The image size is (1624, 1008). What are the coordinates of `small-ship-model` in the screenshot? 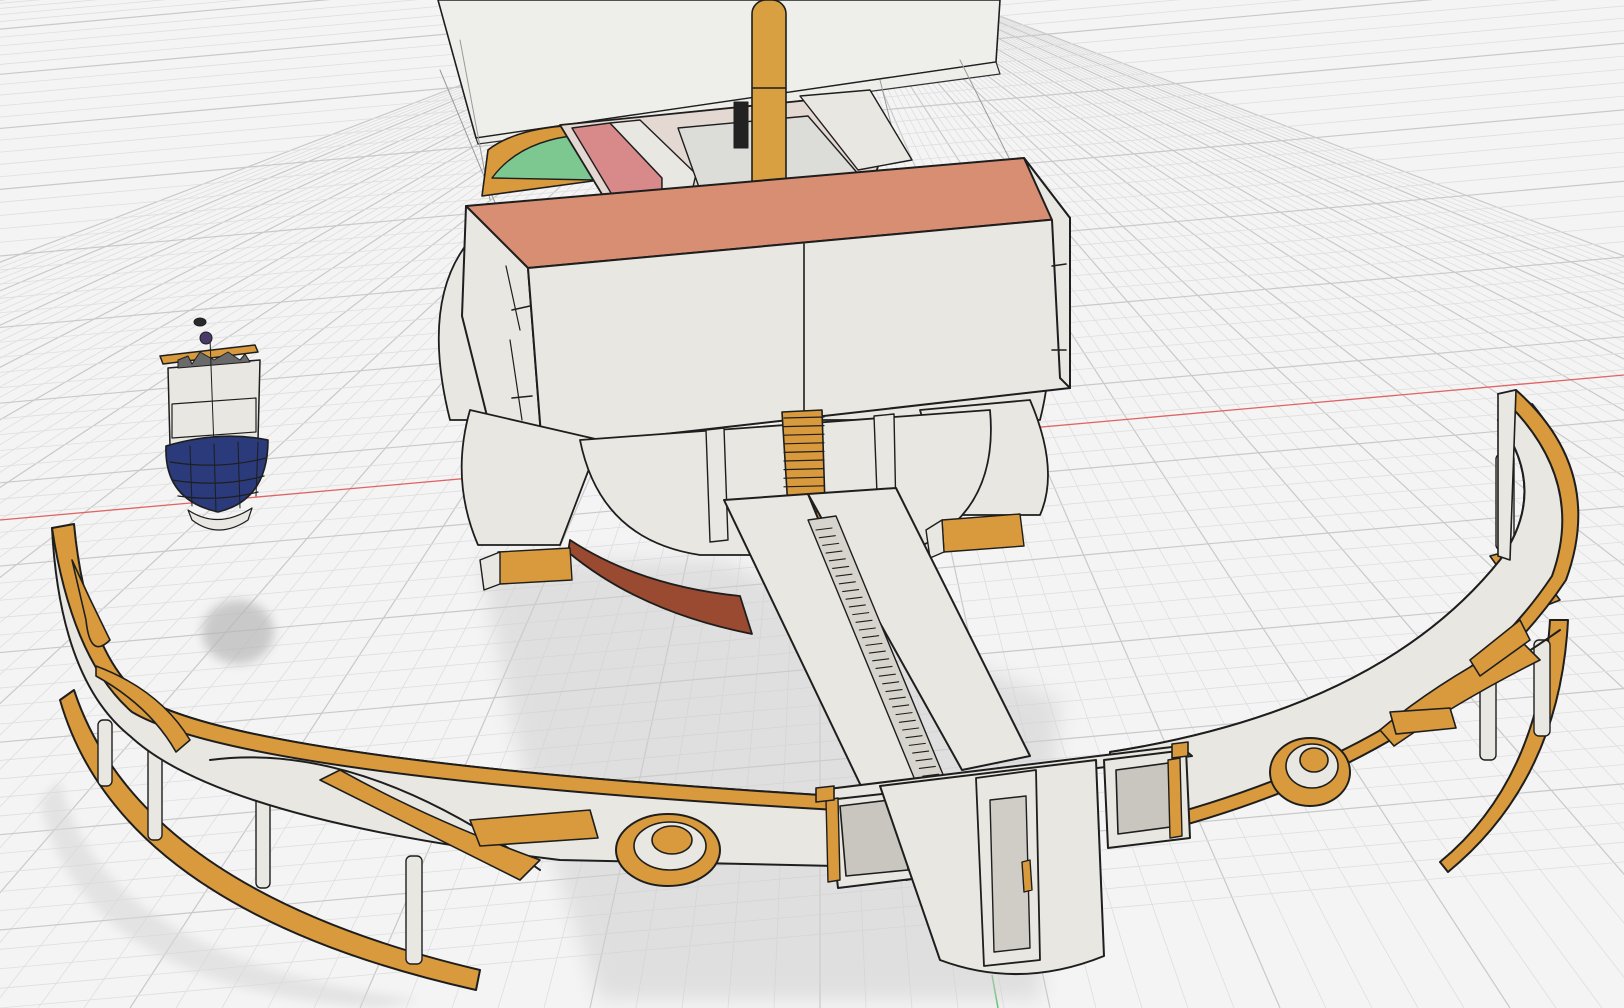 It's located at (214, 424).